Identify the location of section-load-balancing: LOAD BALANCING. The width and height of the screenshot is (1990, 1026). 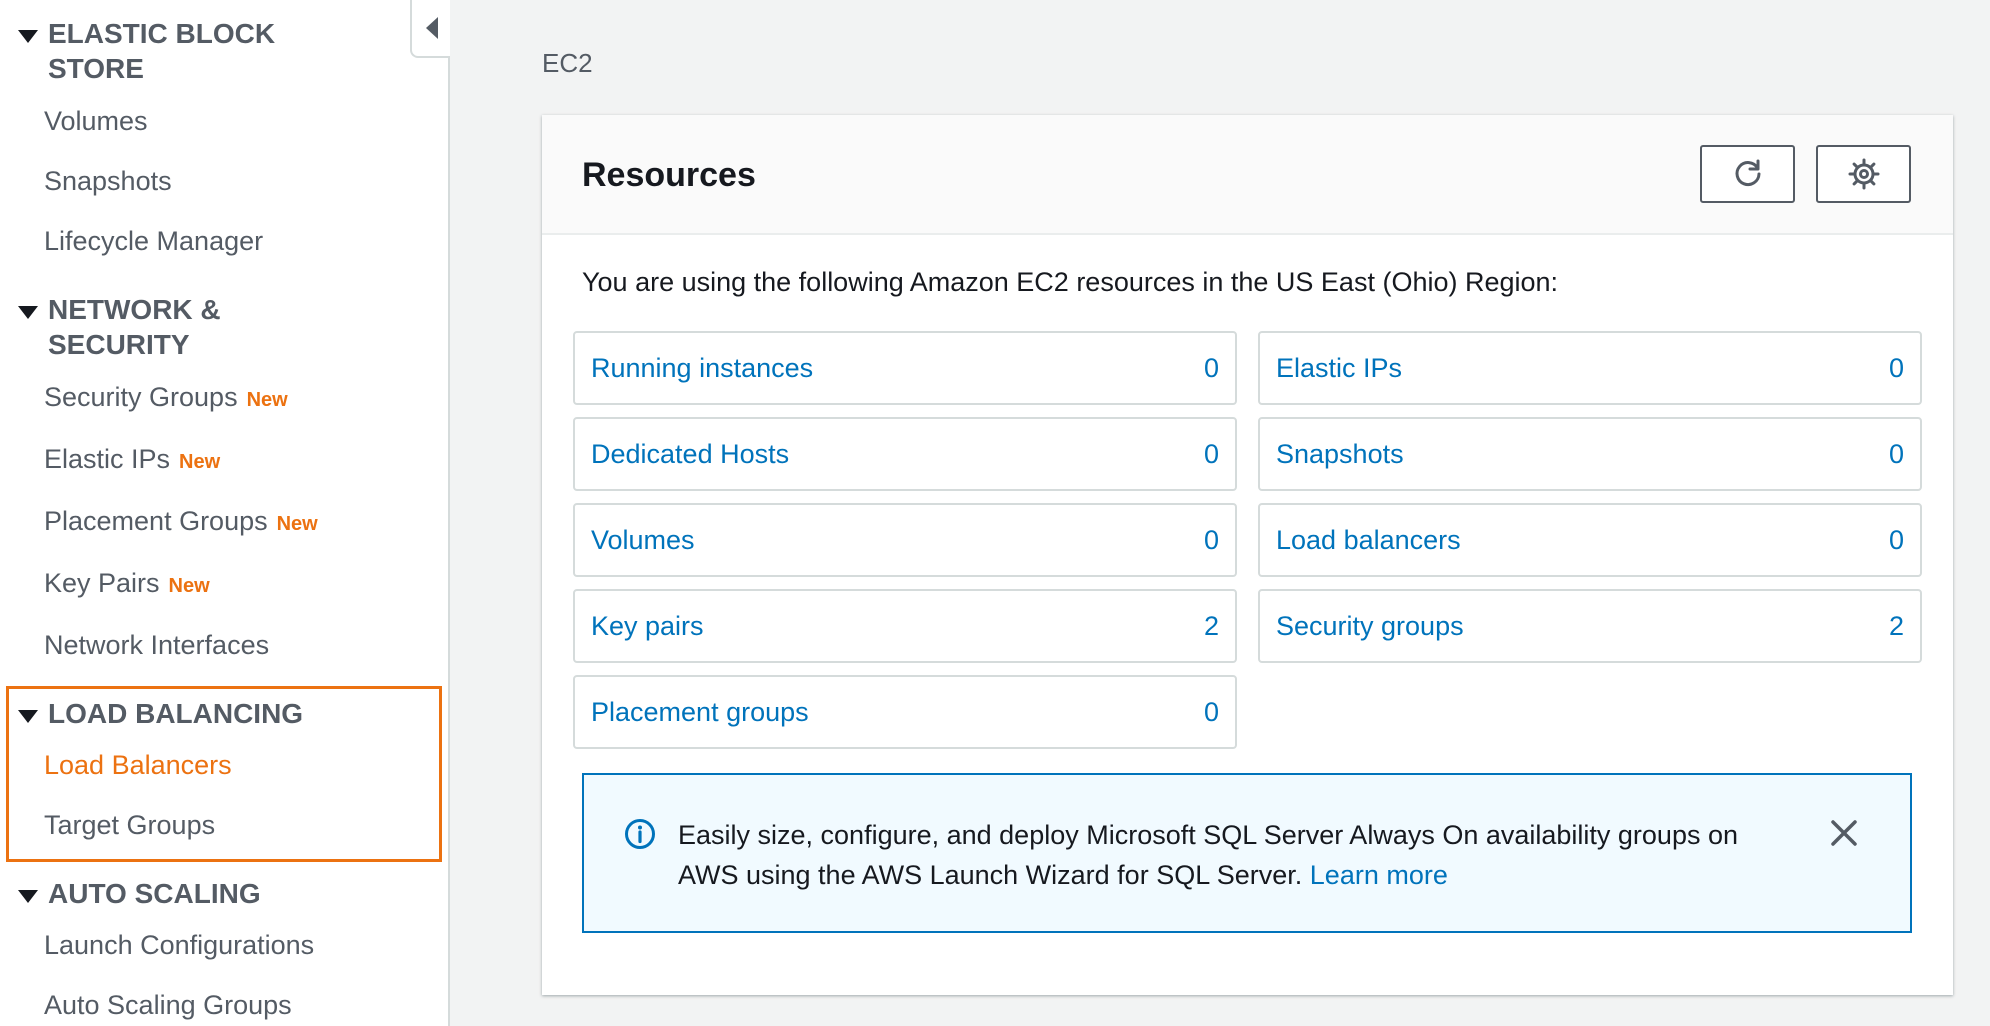
(160, 713).